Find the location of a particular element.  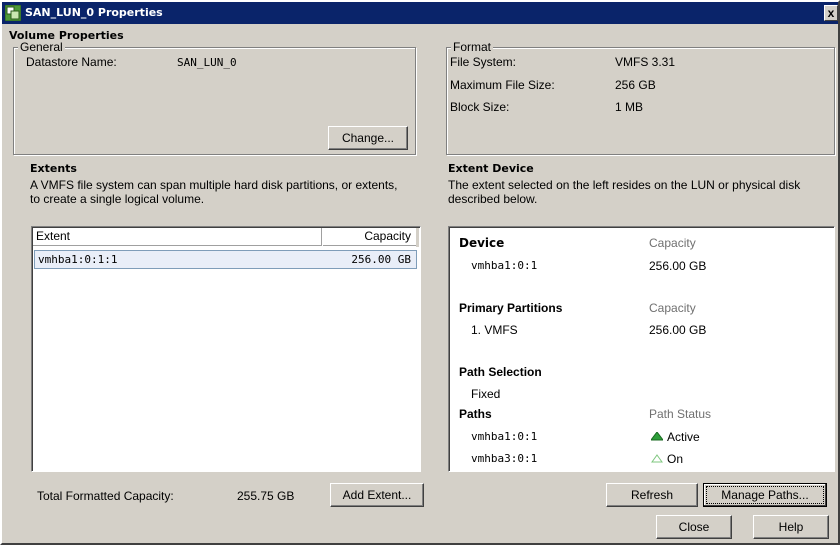

path-name: vmhba3:0:1 is located at coordinates (504, 458).